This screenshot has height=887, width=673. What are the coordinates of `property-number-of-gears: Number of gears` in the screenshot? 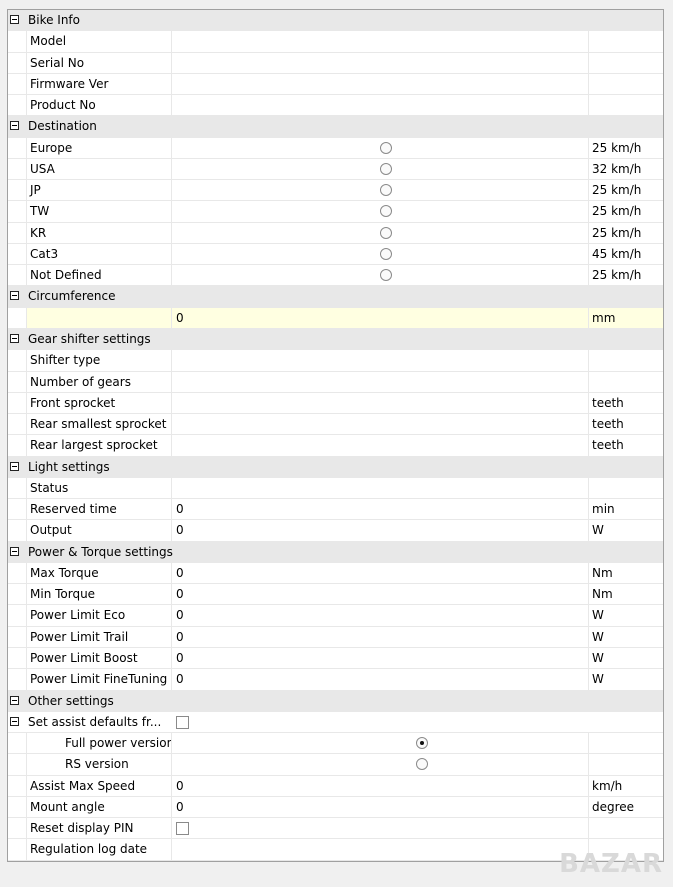 It's located at (335, 382).